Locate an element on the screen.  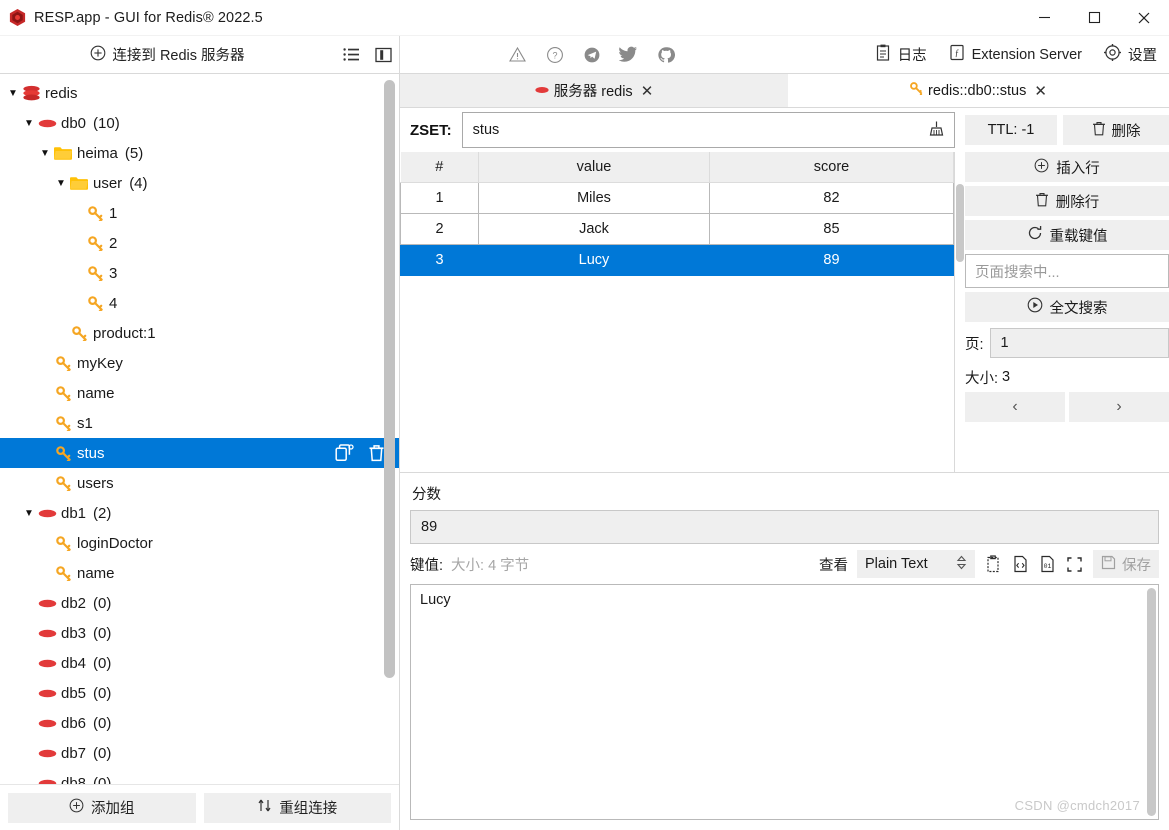
tree-item-label: name is located at coordinates (96, 573).